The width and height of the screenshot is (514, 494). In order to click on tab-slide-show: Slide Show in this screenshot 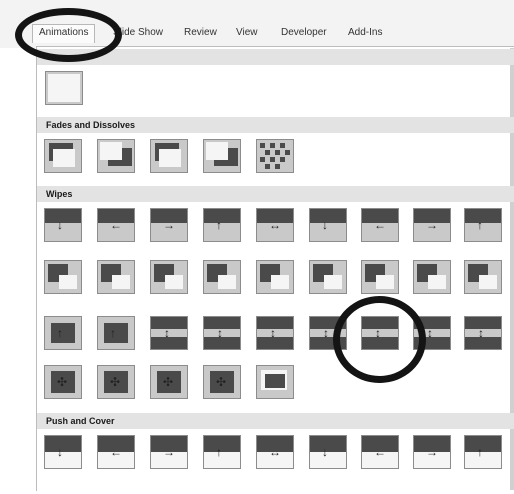, I will do `click(138, 32)`.